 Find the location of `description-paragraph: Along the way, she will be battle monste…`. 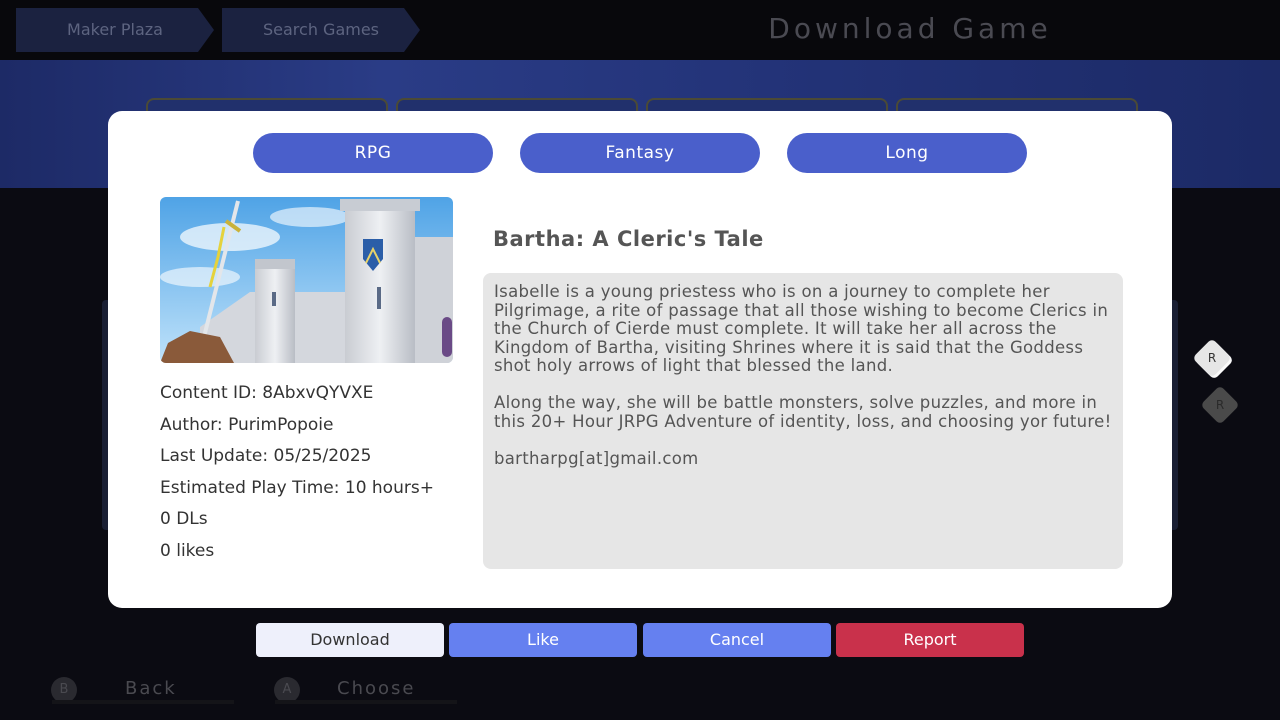

description-paragraph: Along the way, she will be battle monste… is located at coordinates (803, 412).